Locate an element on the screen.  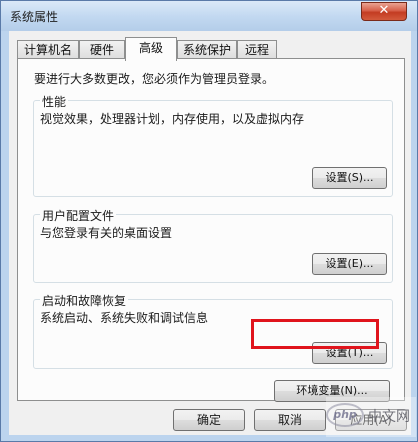
tab-hardware: 硬件 is located at coordinates (102, 50).